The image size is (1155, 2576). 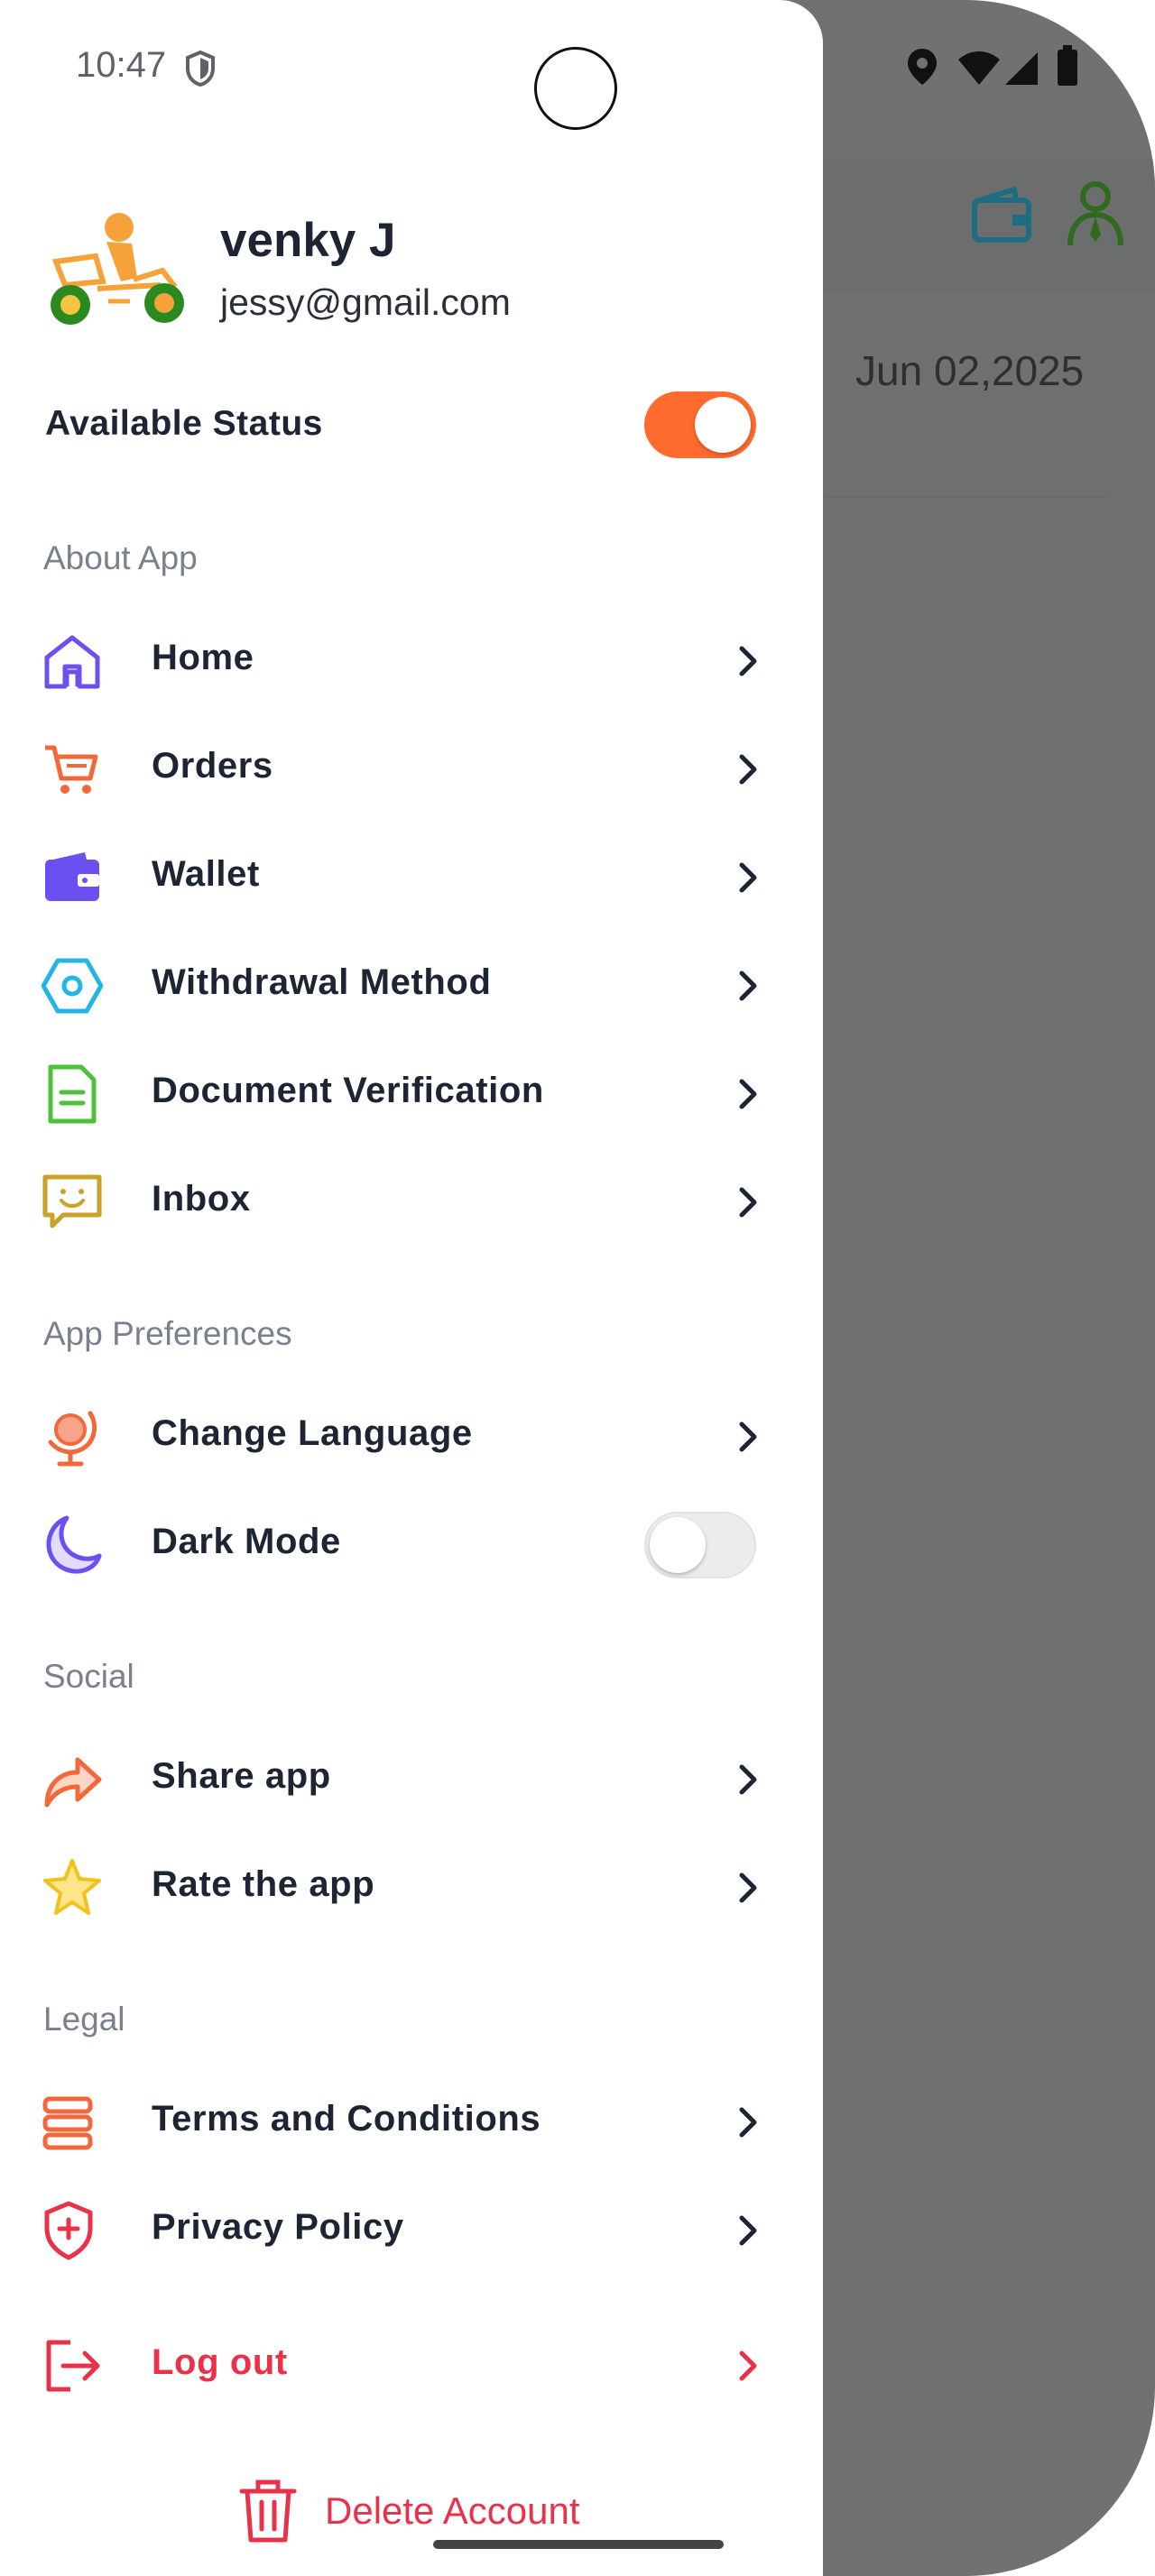 What do you see at coordinates (212, 766) in the screenshot?
I see `menu-label-orders: Orders` at bounding box center [212, 766].